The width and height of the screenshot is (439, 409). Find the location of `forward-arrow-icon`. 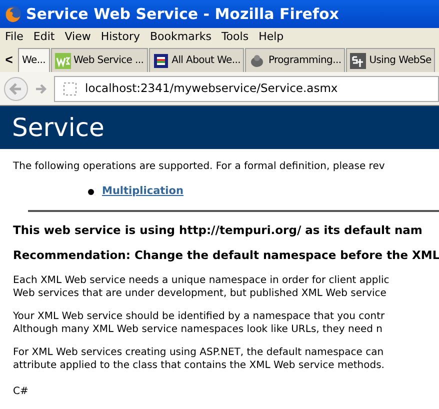

forward-arrow-icon is located at coordinates (41, 88).